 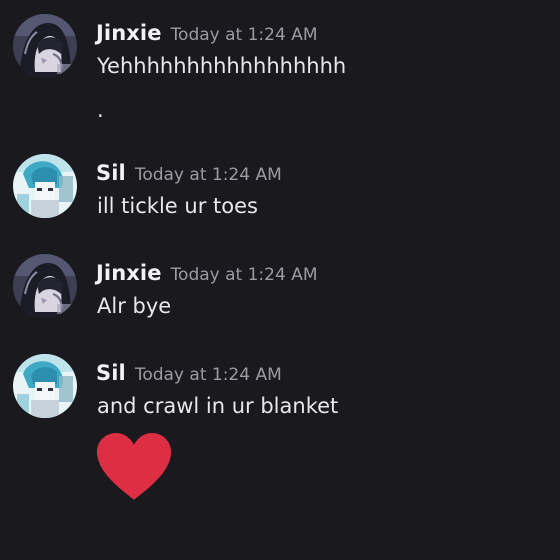 I want to click on message-text: ., so click(x=100, y=110).